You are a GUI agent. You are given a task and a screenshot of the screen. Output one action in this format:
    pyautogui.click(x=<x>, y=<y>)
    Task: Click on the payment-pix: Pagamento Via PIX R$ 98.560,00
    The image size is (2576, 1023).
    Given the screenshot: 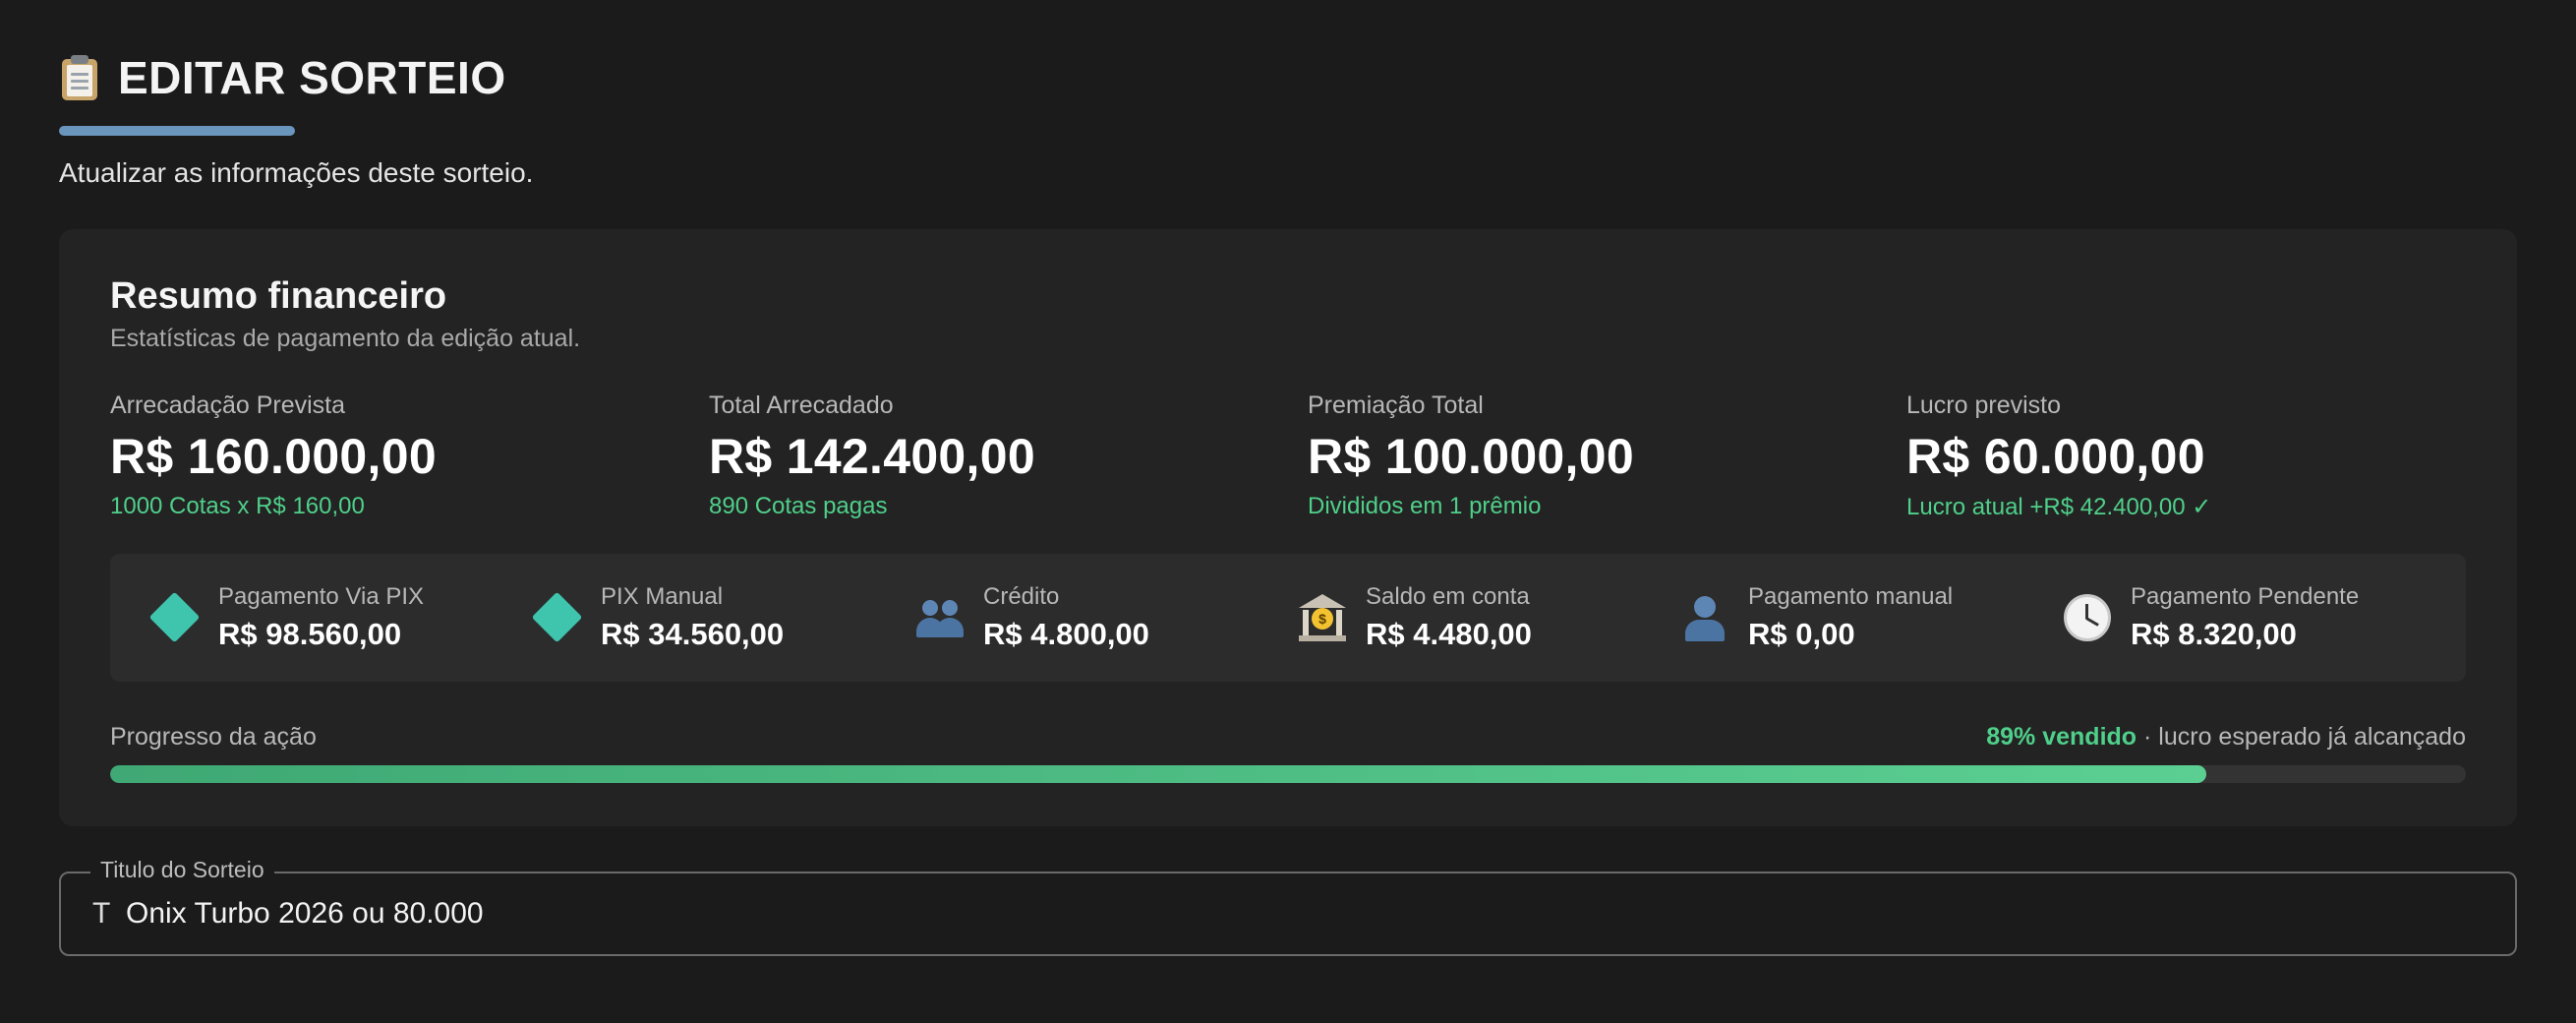 What is the action you would take?
    pyautogui.click(x=286, y=618)
    